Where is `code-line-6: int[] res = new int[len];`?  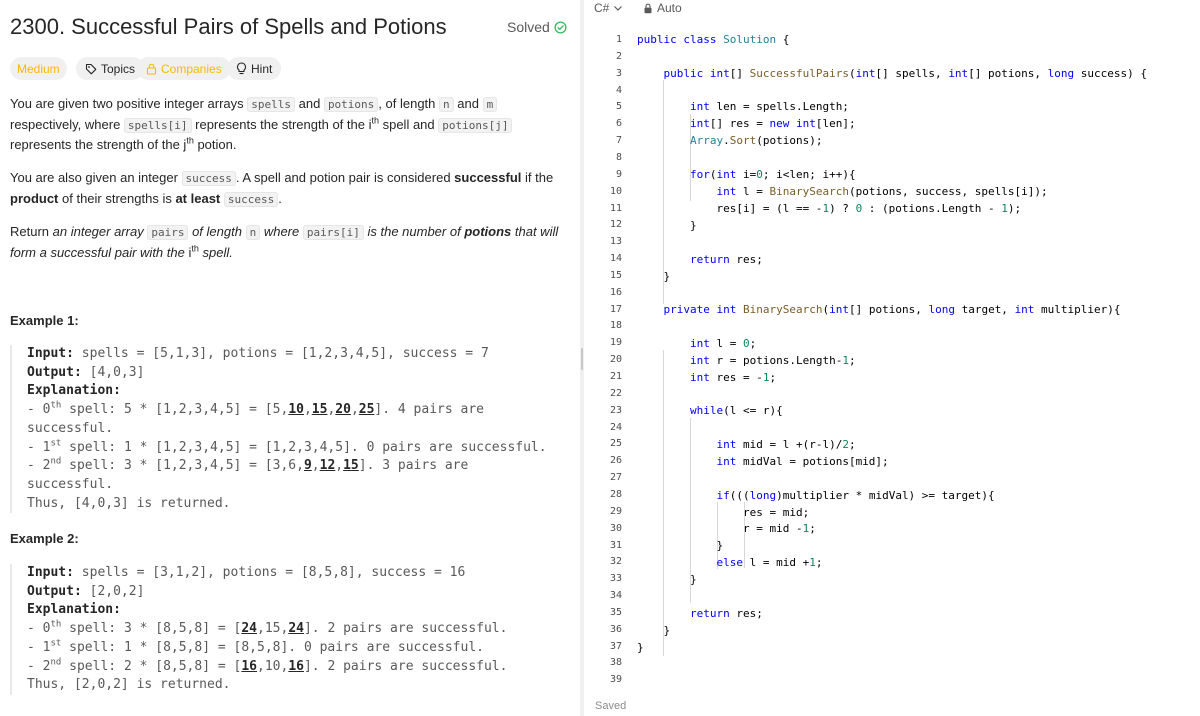 code-line-6: int[] res = new int[len]; is located at coordinates (772, 123).